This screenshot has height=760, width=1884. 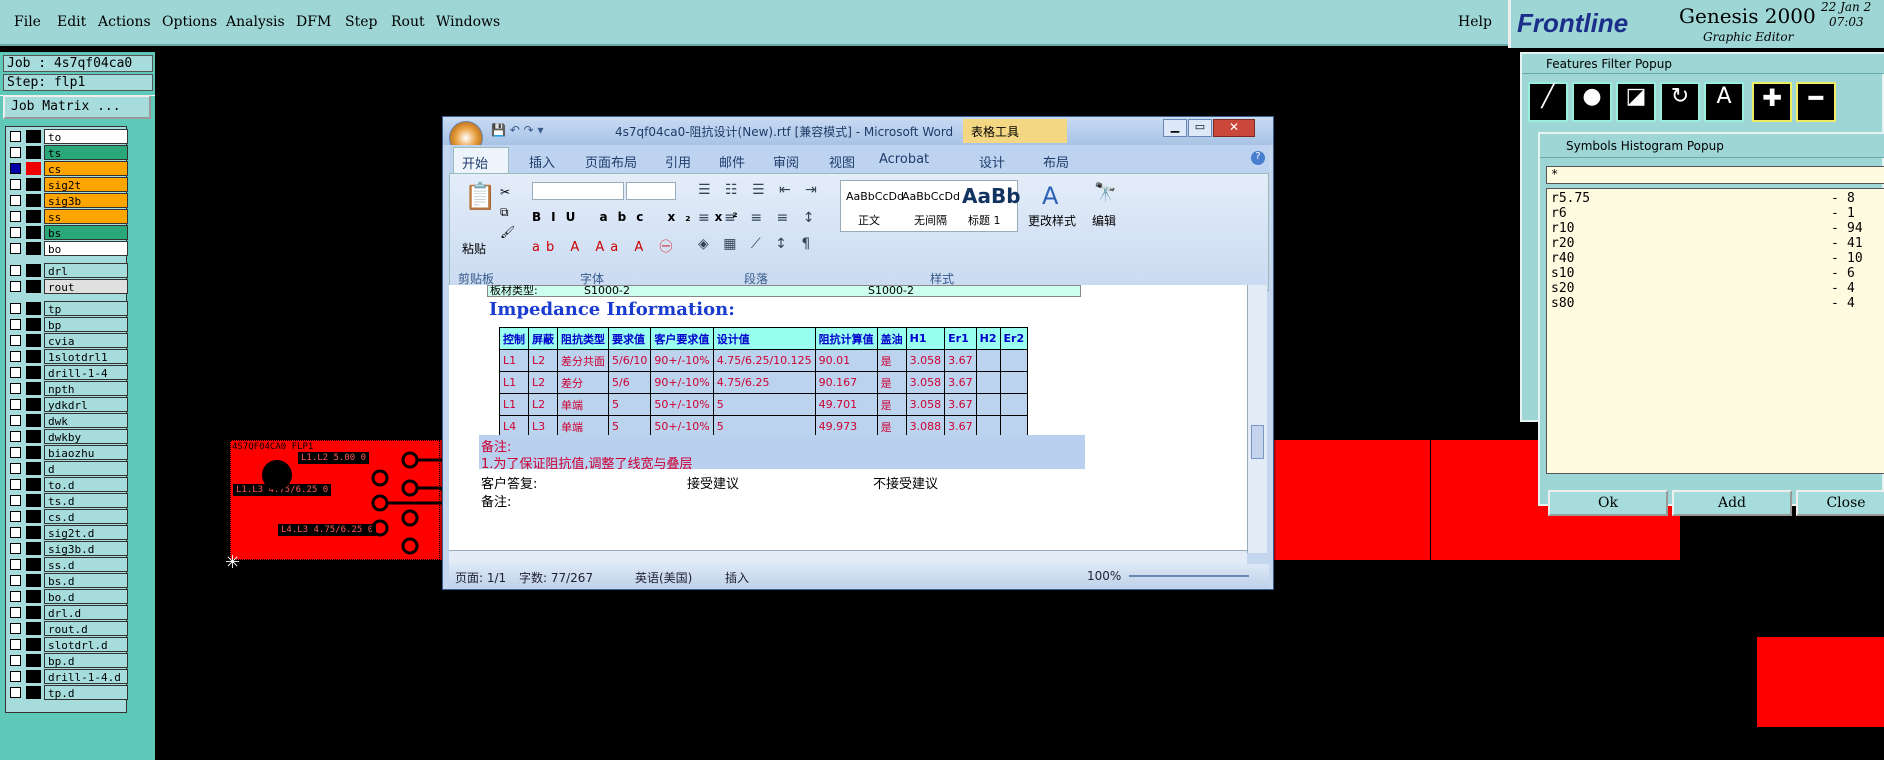 What do you see at coordinates (1052, 220) in the screenshot?
I see `change-style-label: 更改样式` at bounding box center [1052, 220].